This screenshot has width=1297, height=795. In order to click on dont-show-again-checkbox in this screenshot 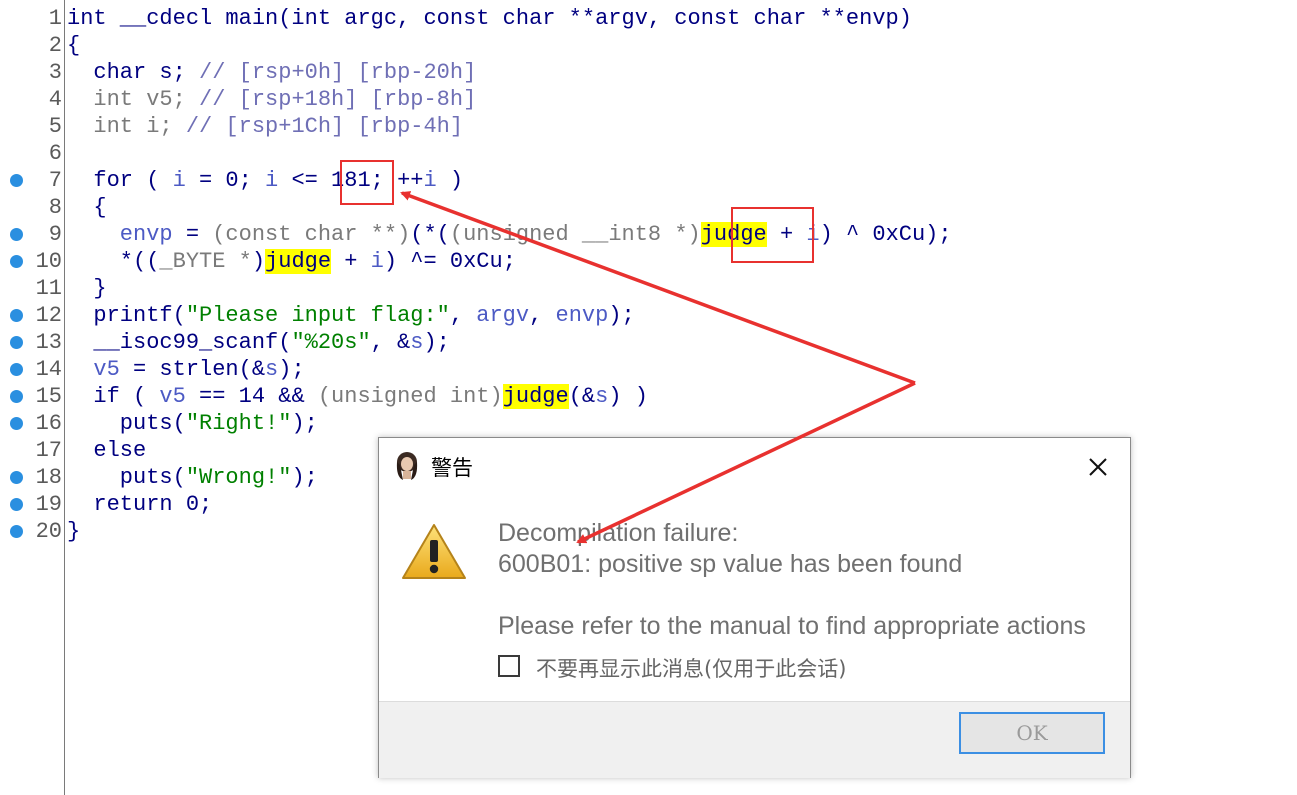, I will do `click(509, 666)`.